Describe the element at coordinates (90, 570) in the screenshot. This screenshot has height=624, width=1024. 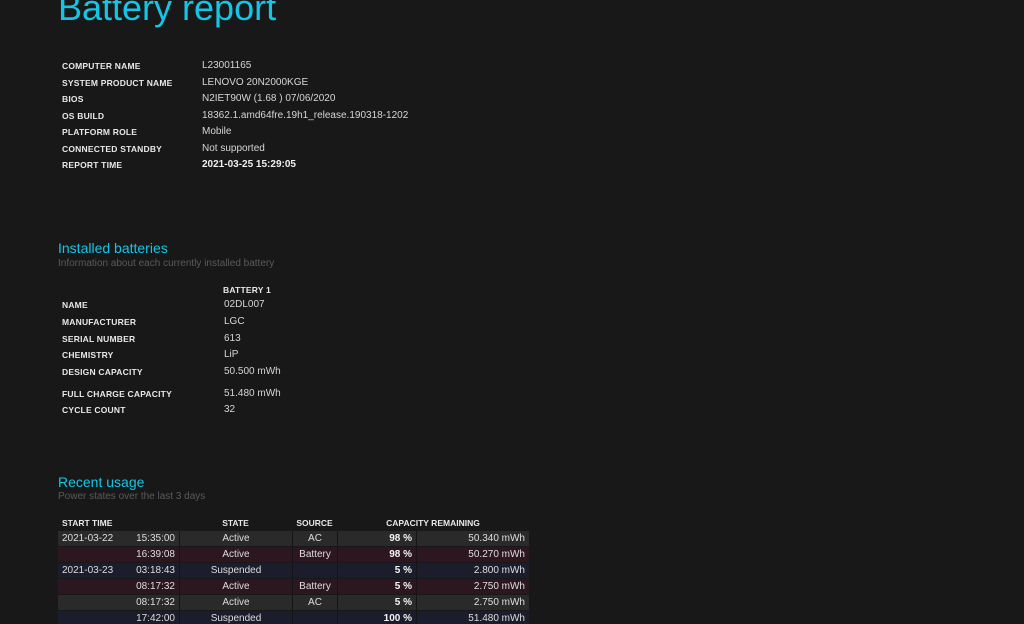
I see `row-date: 2021-03-23` at that location.